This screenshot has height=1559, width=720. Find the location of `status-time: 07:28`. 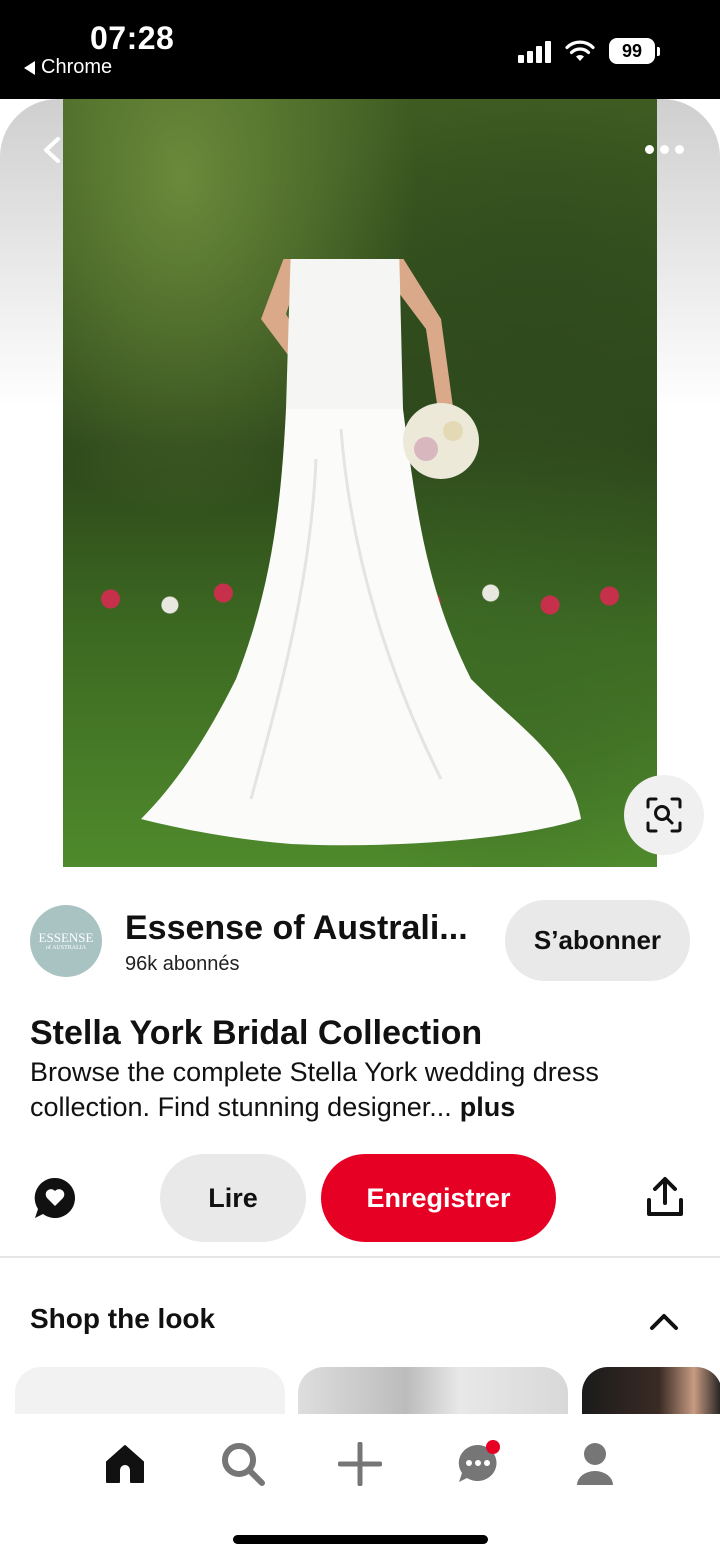

status-time: 07:28 is located at coordinates (132, 38).